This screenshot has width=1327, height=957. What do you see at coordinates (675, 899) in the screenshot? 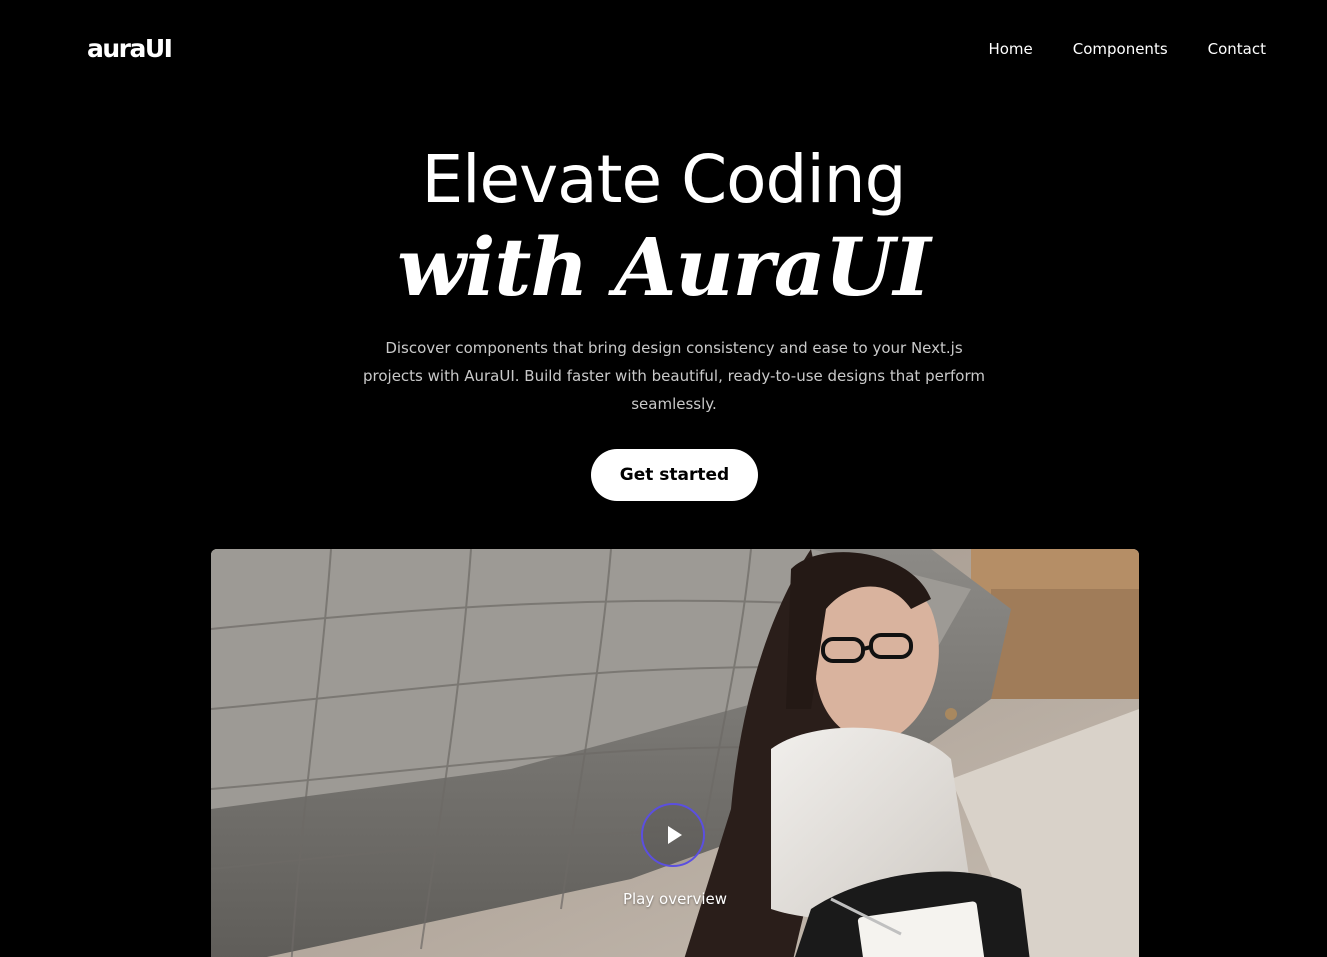
I see `play-overview-label: Play overview` at bounding box center [675, 899].